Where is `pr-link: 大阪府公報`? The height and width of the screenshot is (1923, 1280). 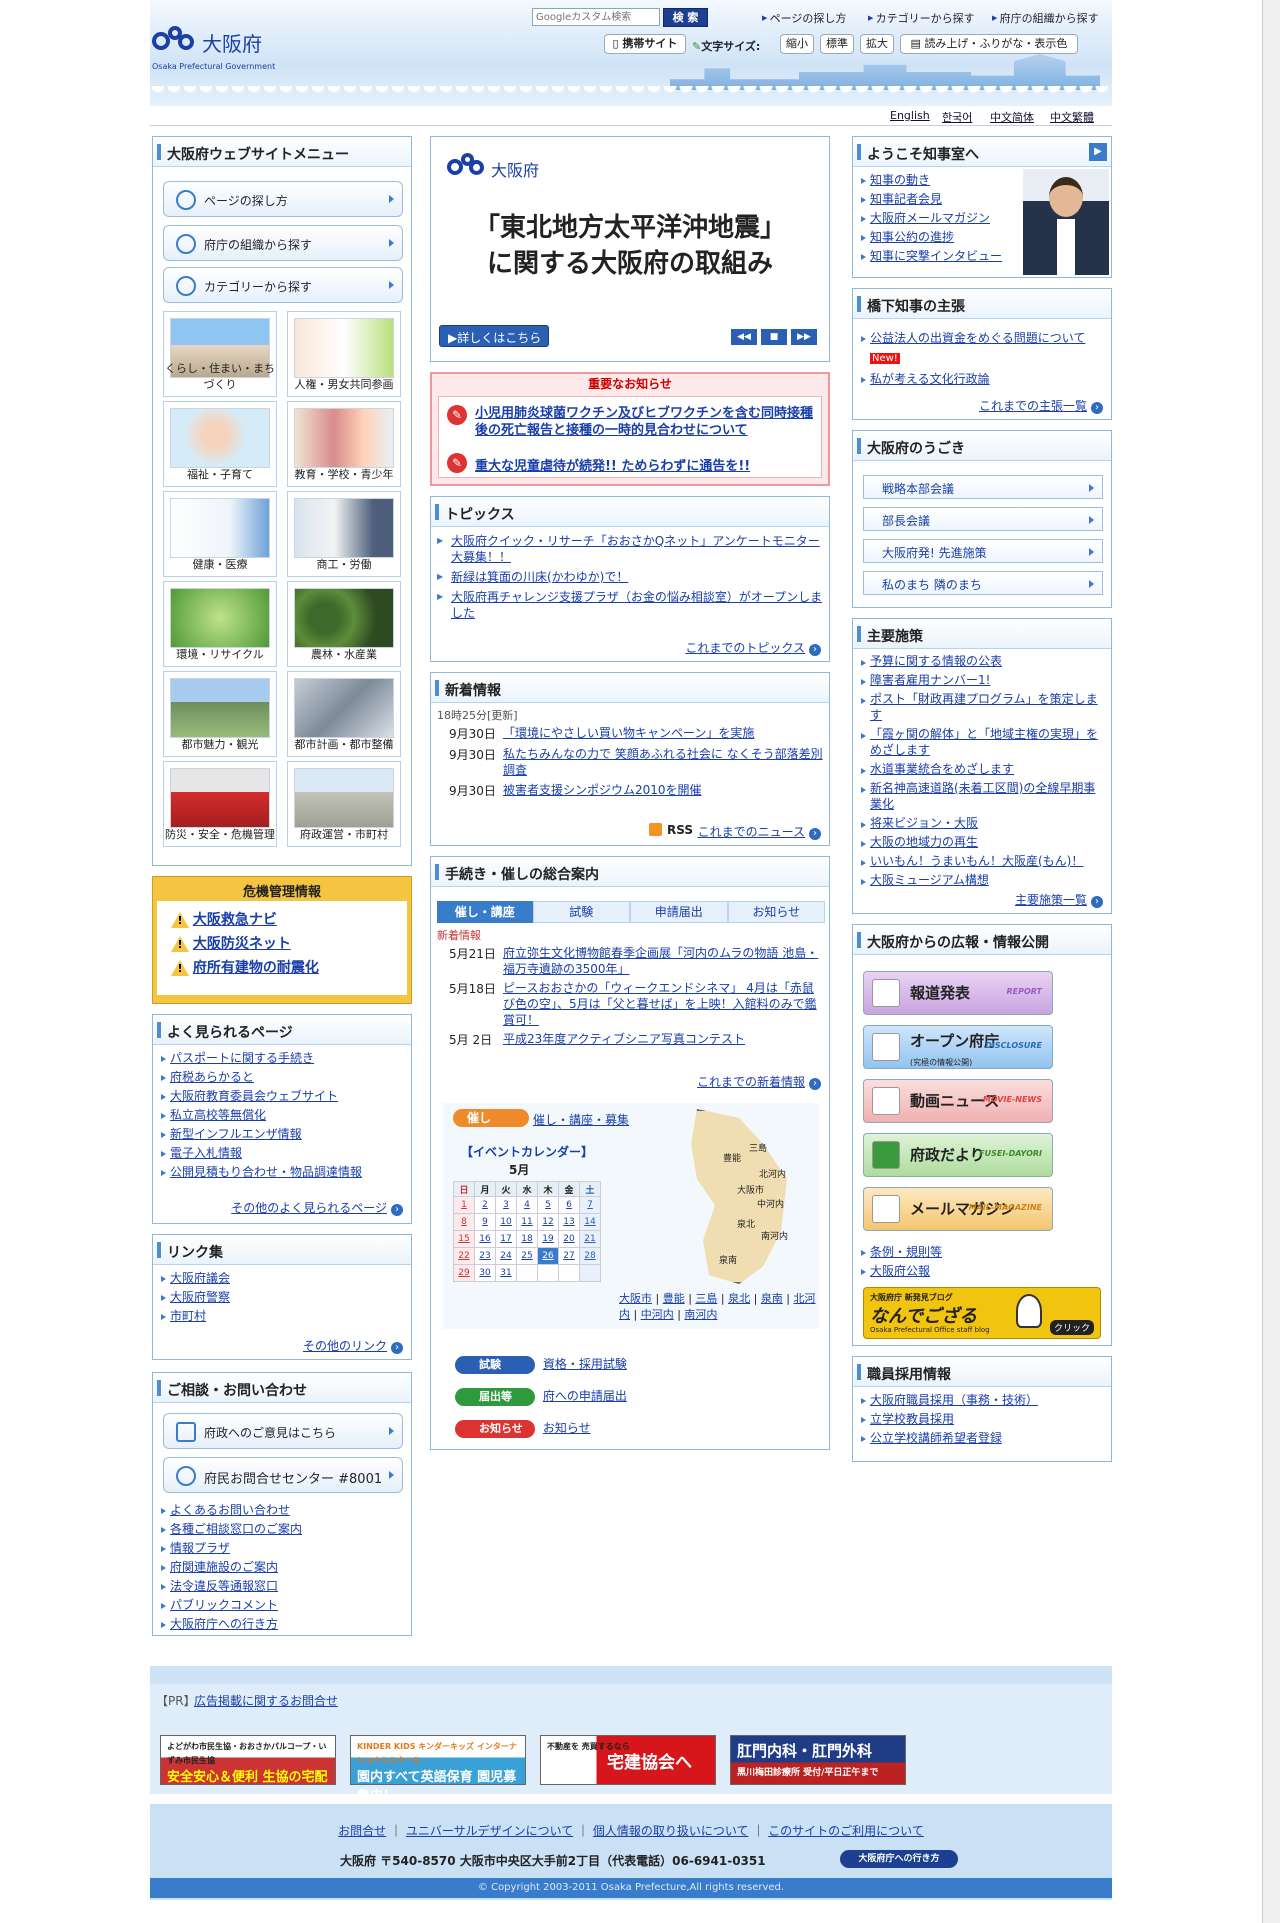
pr-link: 大阪府公報 is located at coordinates (900, 1271).